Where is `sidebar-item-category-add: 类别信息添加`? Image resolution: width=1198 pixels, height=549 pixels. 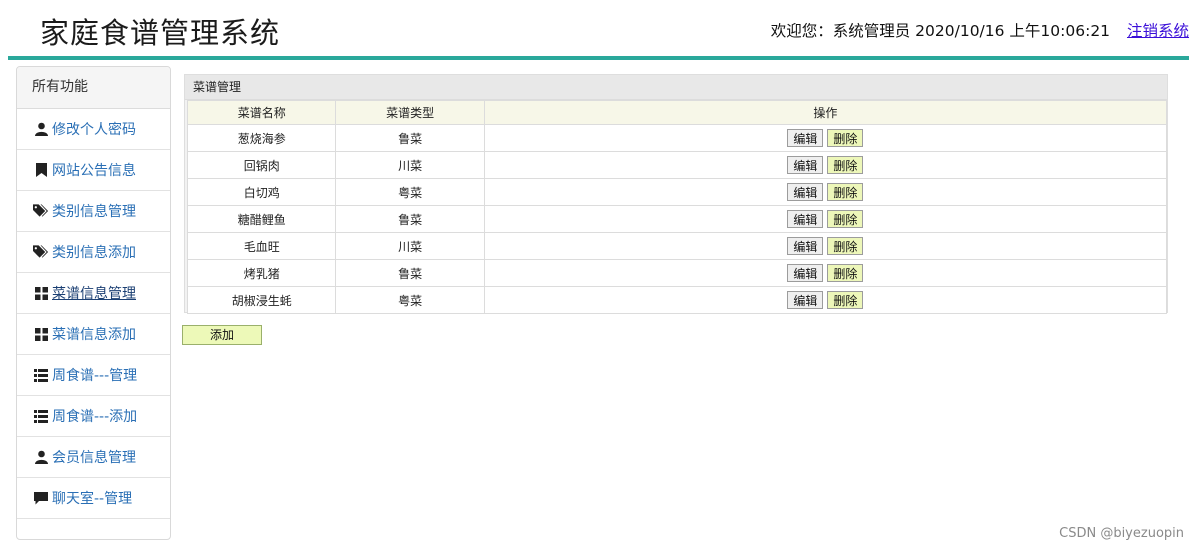 sidebar-item-category-add: 类别信息添加 is located at coordinates (93, 252).